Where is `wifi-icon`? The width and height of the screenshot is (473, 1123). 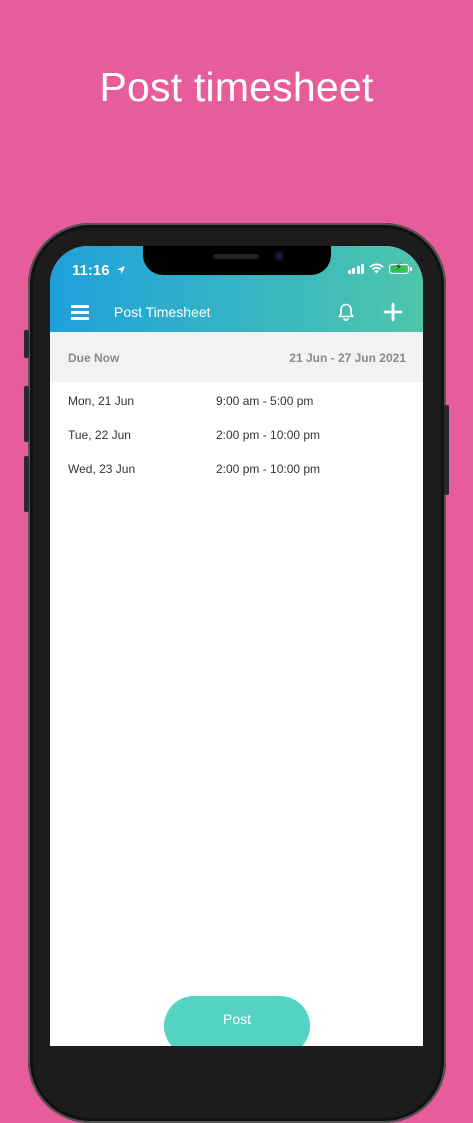
wifi-icon is located at coordinates (376, 268).